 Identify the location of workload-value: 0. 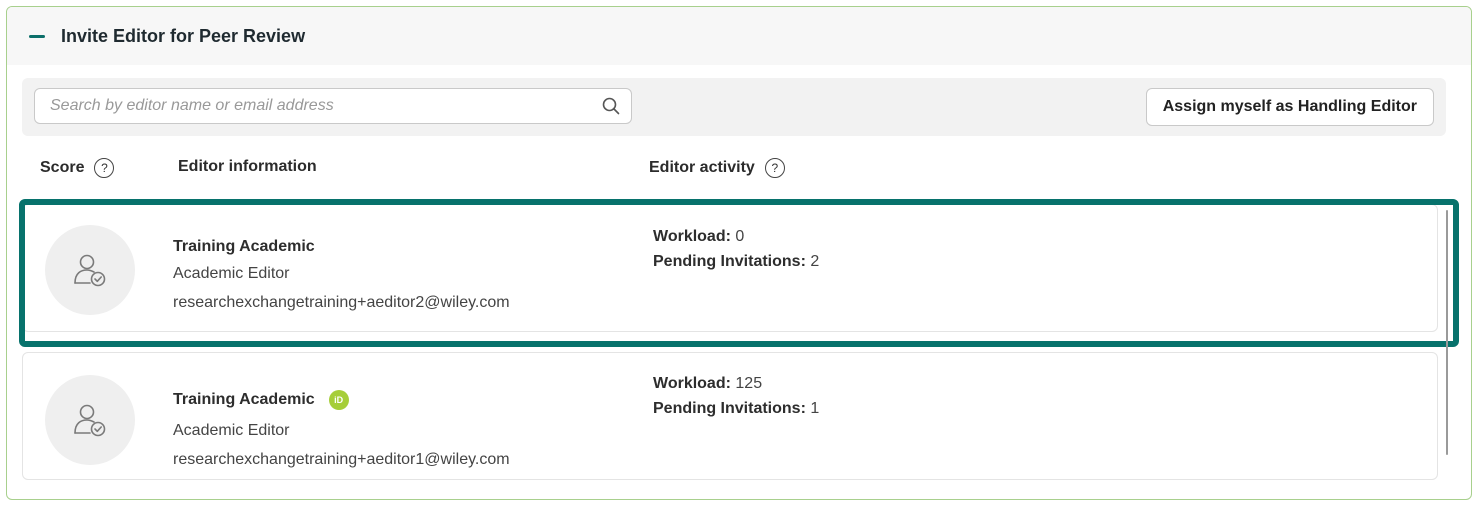
(740, 236).